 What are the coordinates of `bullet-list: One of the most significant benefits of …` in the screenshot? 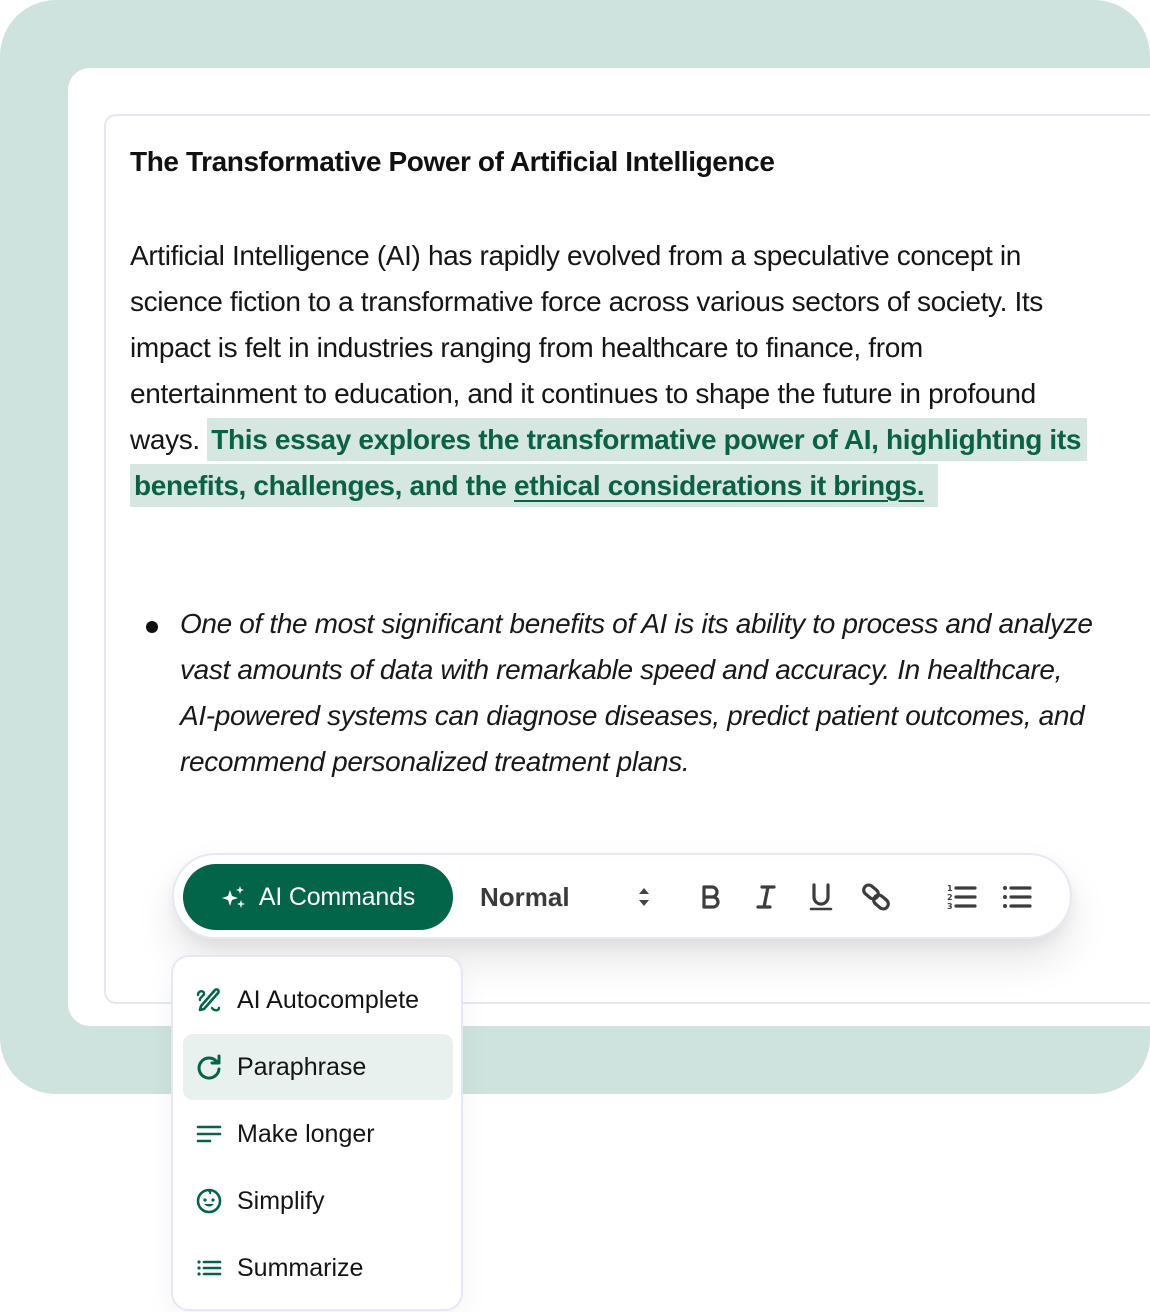 It's located at (620, 693).